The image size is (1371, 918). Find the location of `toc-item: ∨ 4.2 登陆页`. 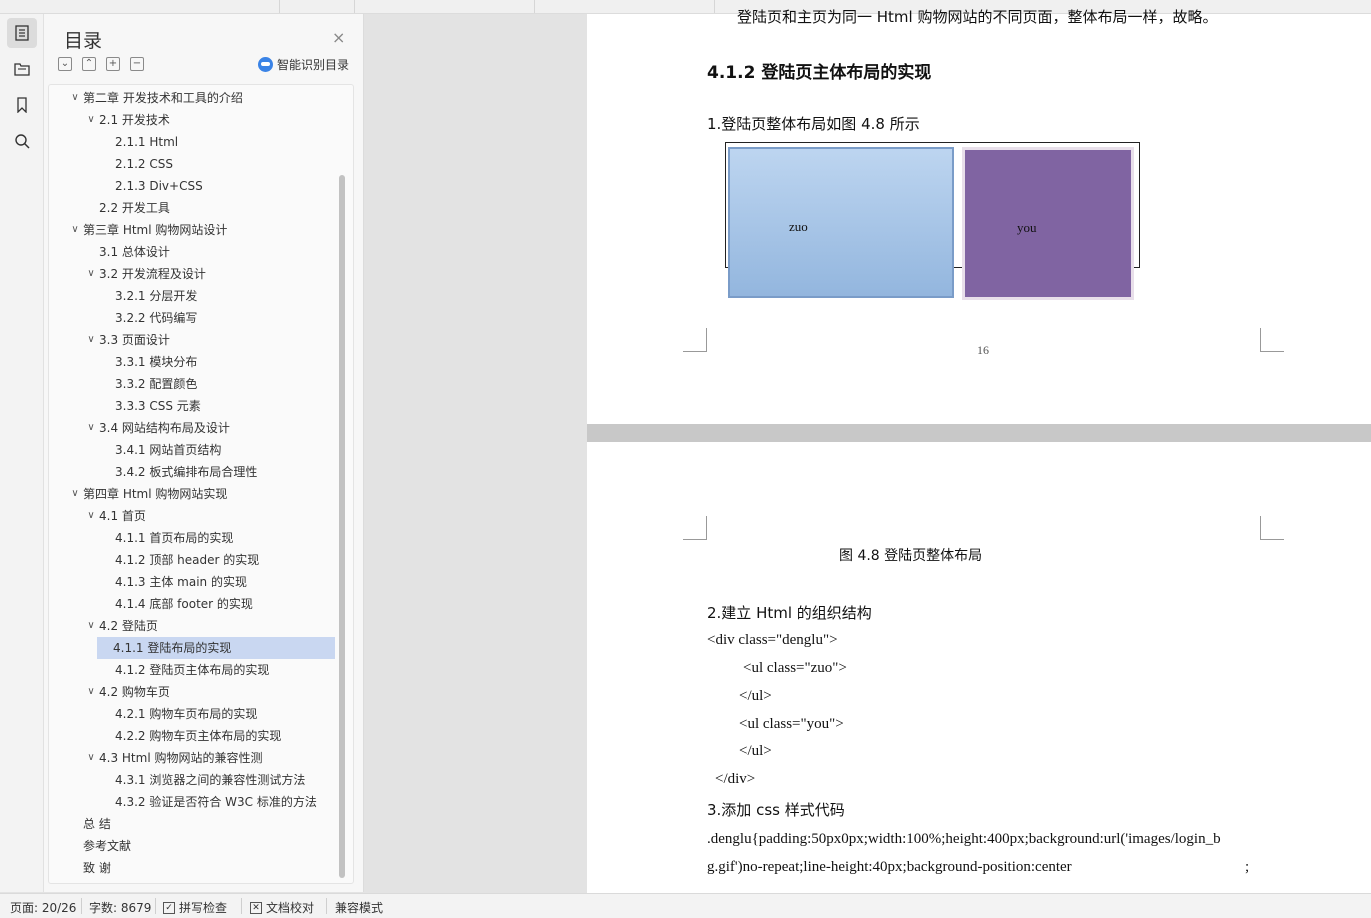

toc-item: ∨ 4.2 登陆页 is located at coordinates (120, 626).